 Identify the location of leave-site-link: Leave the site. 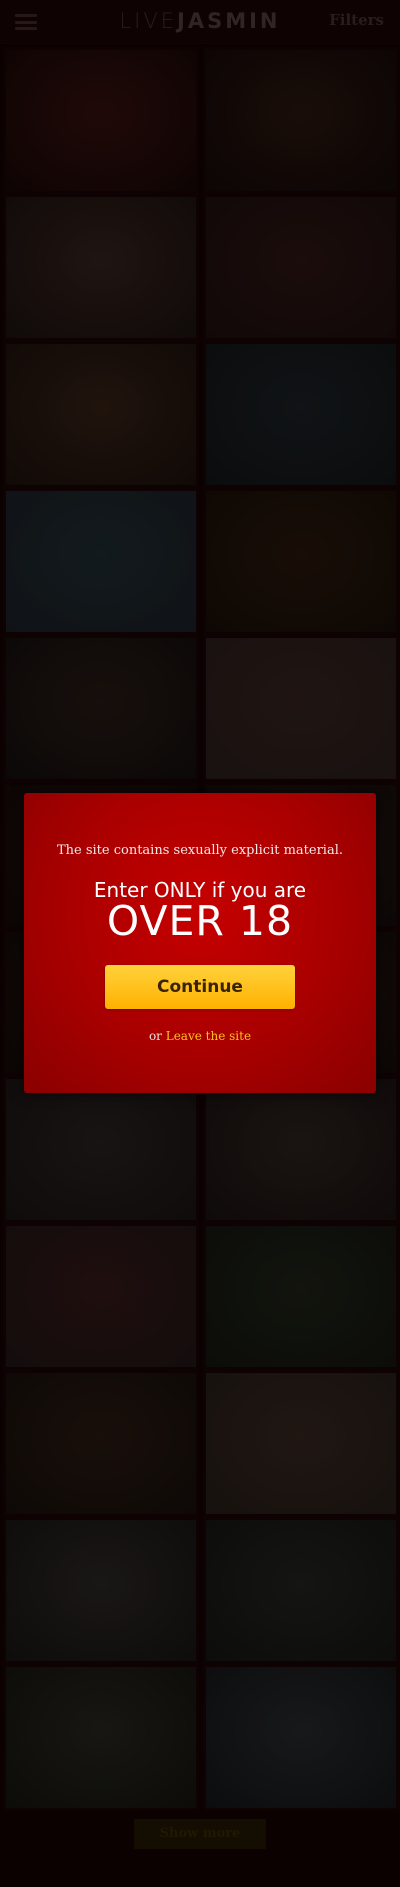
(208, 1036).